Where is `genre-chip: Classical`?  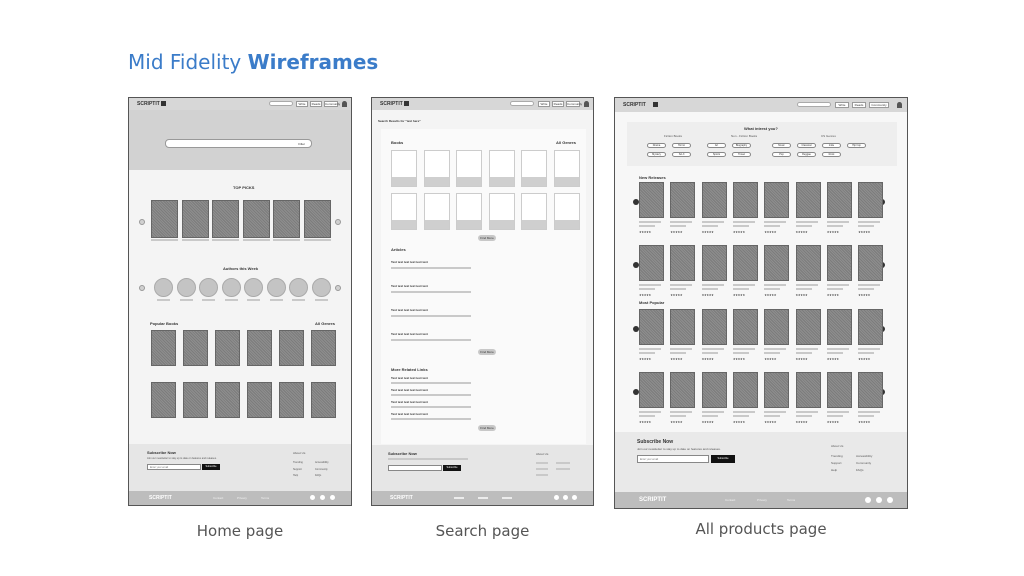
genre-chip: Classical is located at coordinates (806, 145).